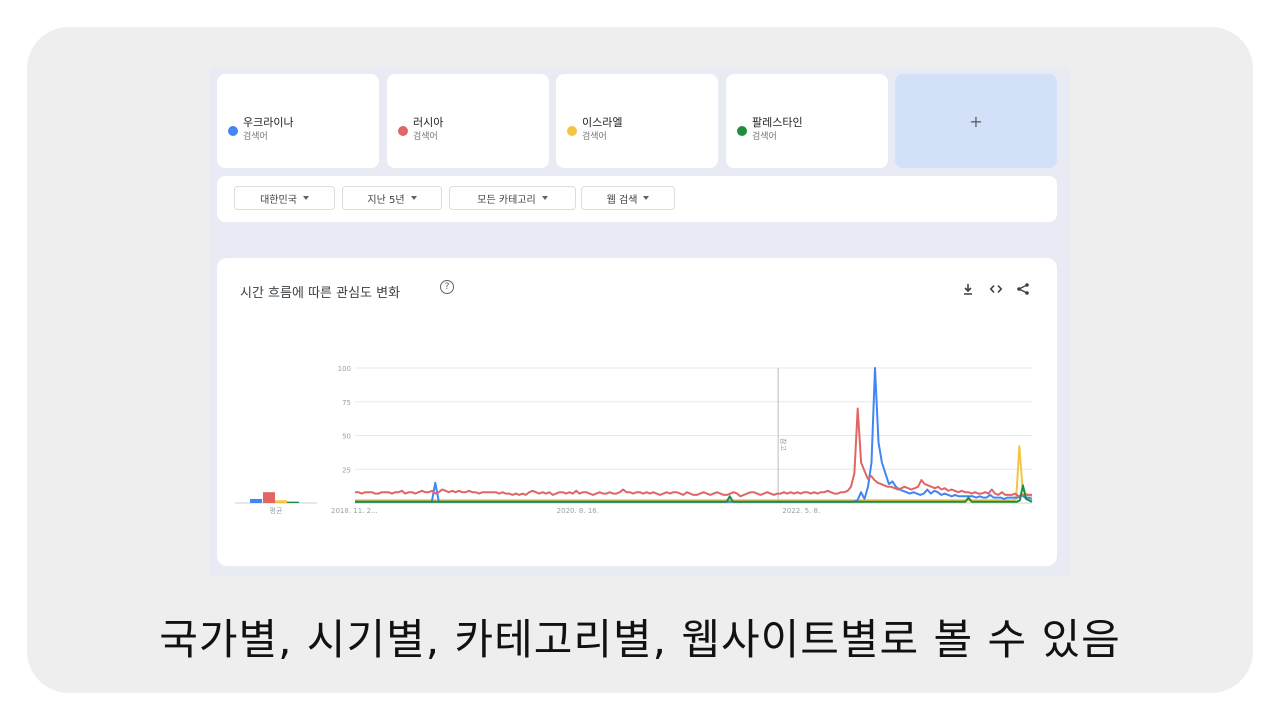 This screenshot has height=720, width=1280. I want to click on term-card-3: 이스라엘 검색어, so click(637, 121).